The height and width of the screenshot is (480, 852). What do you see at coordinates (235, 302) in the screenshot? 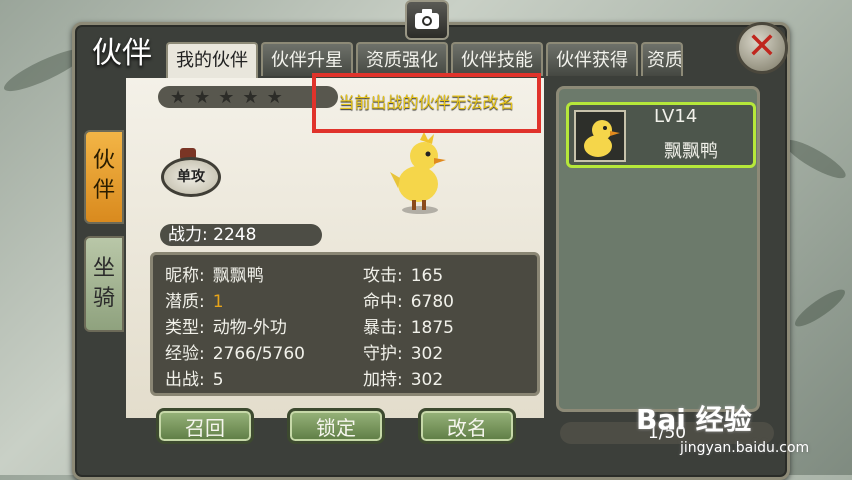
I see `stat-row-potential: 潜质: 1` at bounding box center [235, 302].